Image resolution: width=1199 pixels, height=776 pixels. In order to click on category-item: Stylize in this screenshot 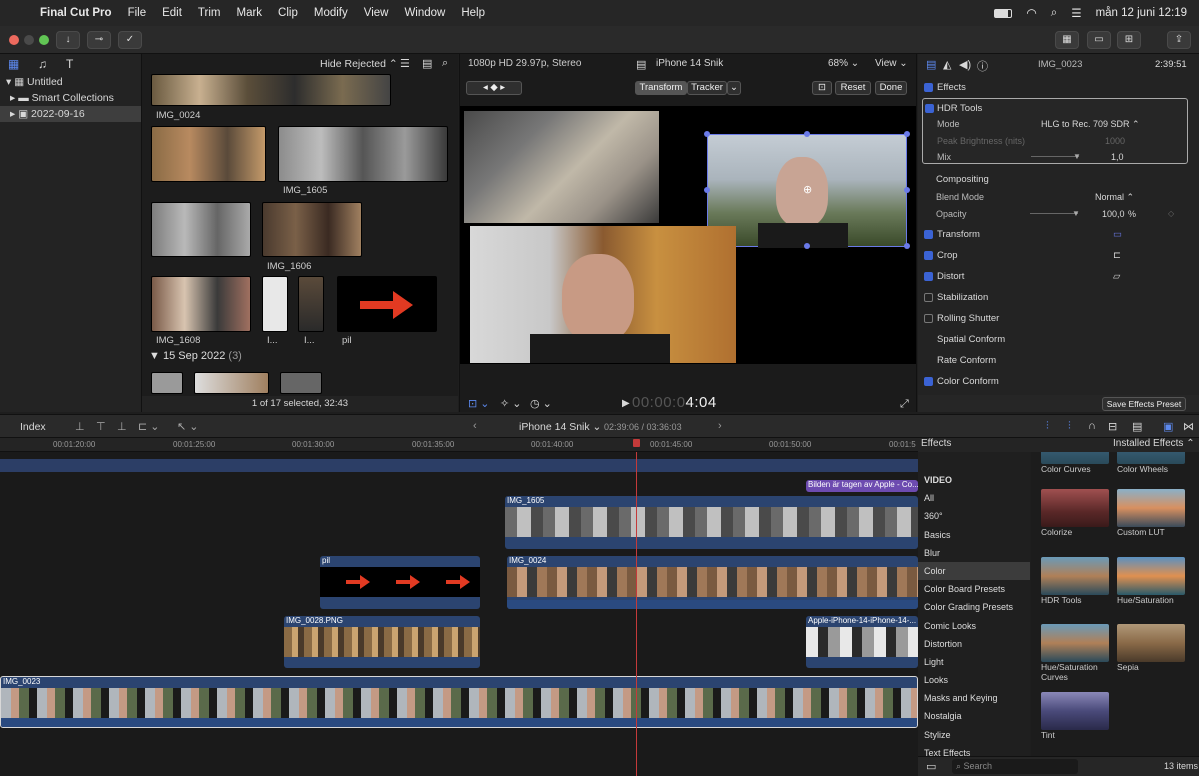, I will do `click(974, 735)`.